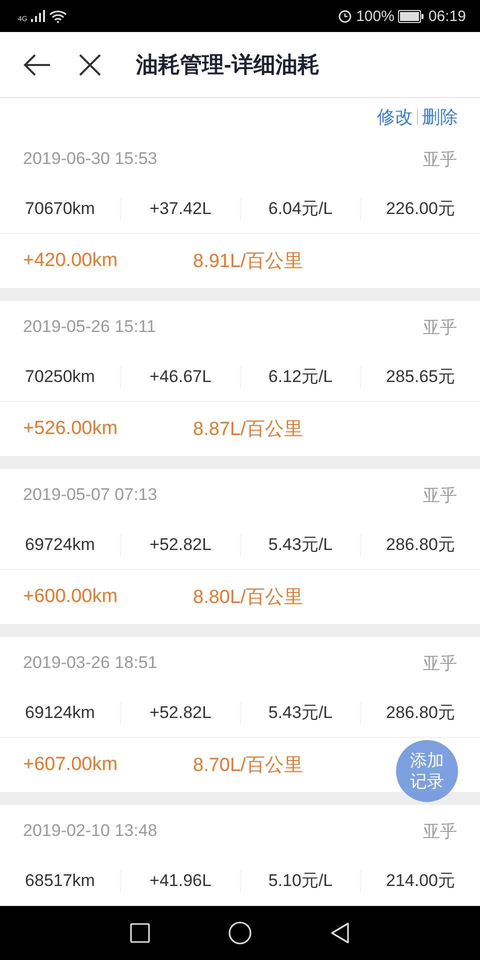  What do you see at coordinates (60, 713) in the screenshot?
I see `odometer-reading: 69124km` at bounding box center [60, 713].